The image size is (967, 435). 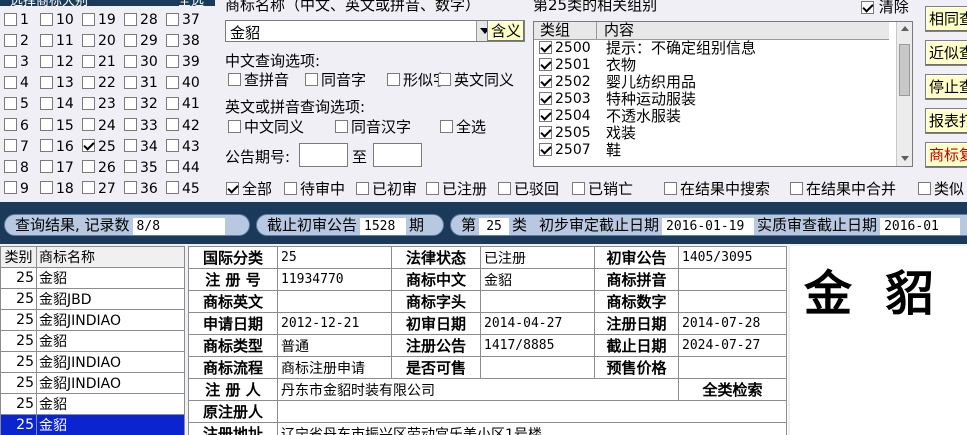 What do you see at coordinates (711, 133) in the screenshot?
I see `related-group-row: 2505 戏装` at bounding box center [711, 133].